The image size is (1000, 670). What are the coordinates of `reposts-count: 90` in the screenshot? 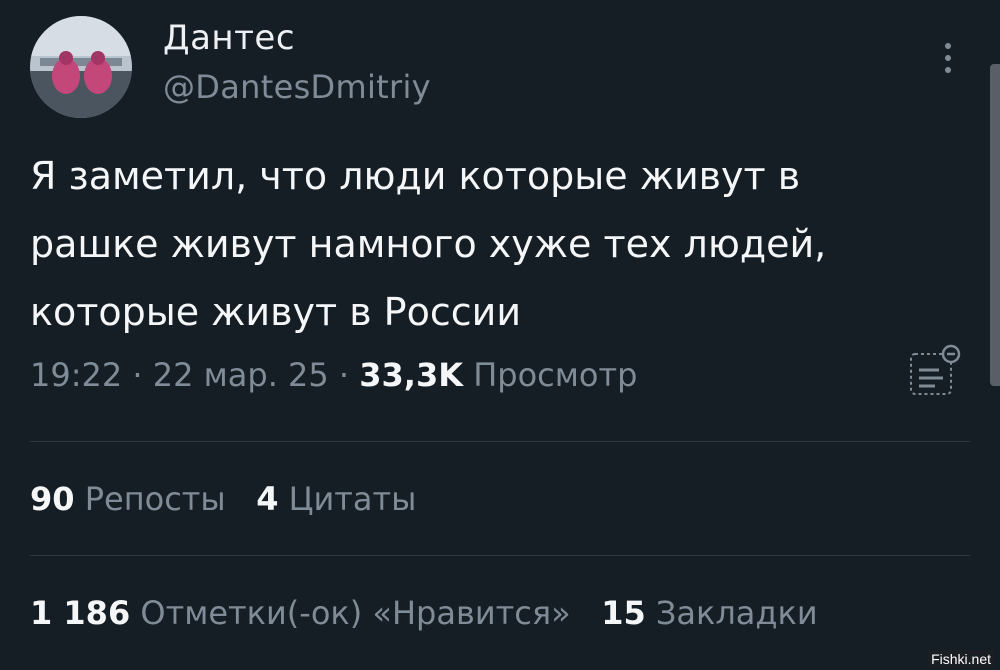 It's located at (52, 499).